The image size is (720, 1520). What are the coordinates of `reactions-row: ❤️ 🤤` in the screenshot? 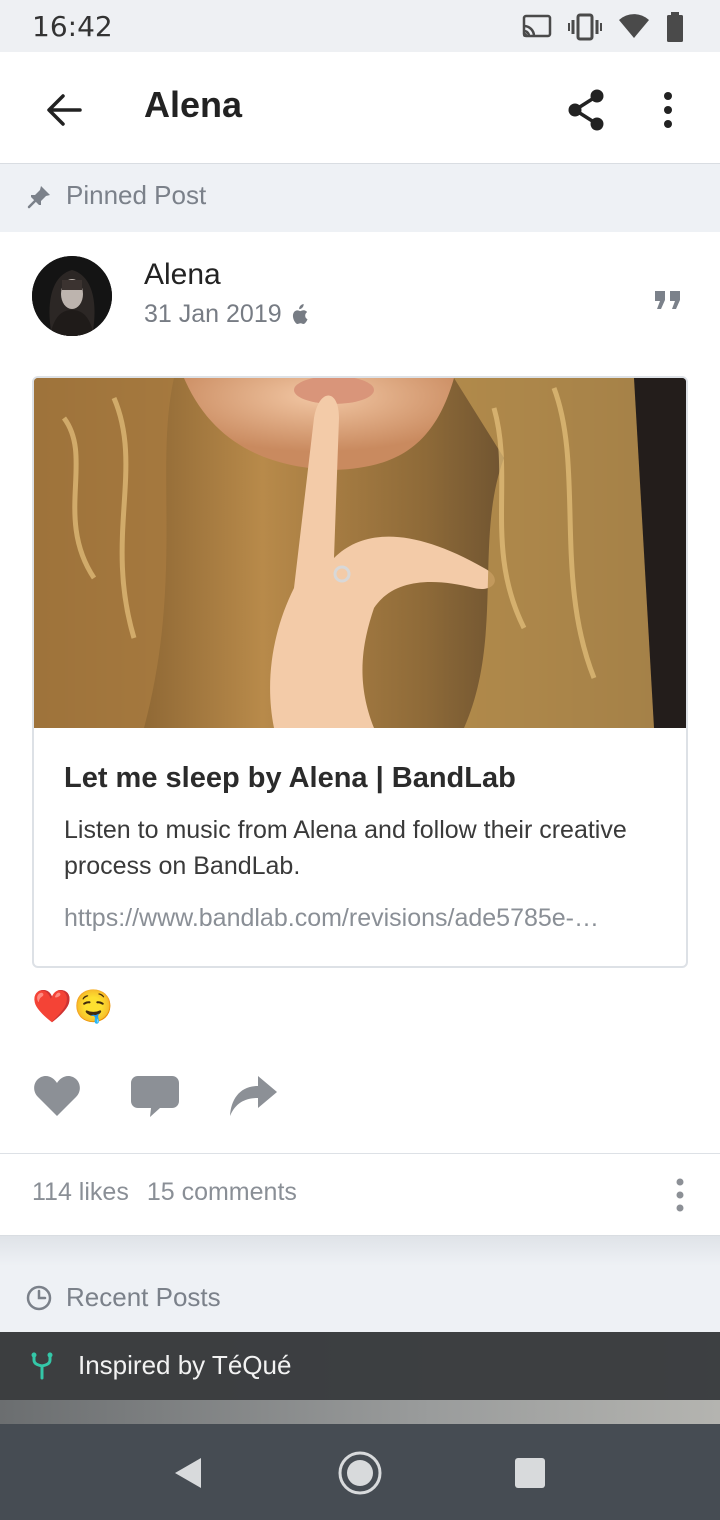 It's located at (73, 1006).